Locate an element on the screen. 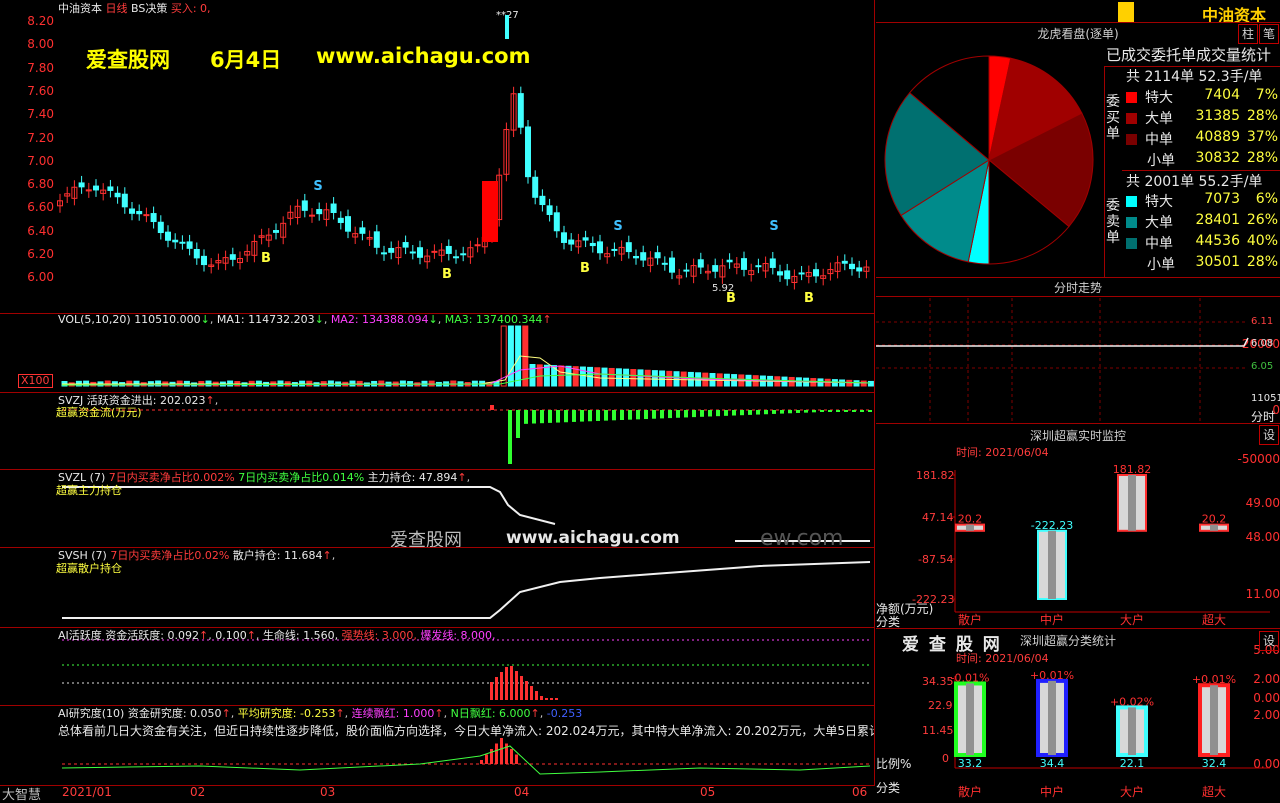  class-value-label: 22.1 is located at coordinates (1132, 763).